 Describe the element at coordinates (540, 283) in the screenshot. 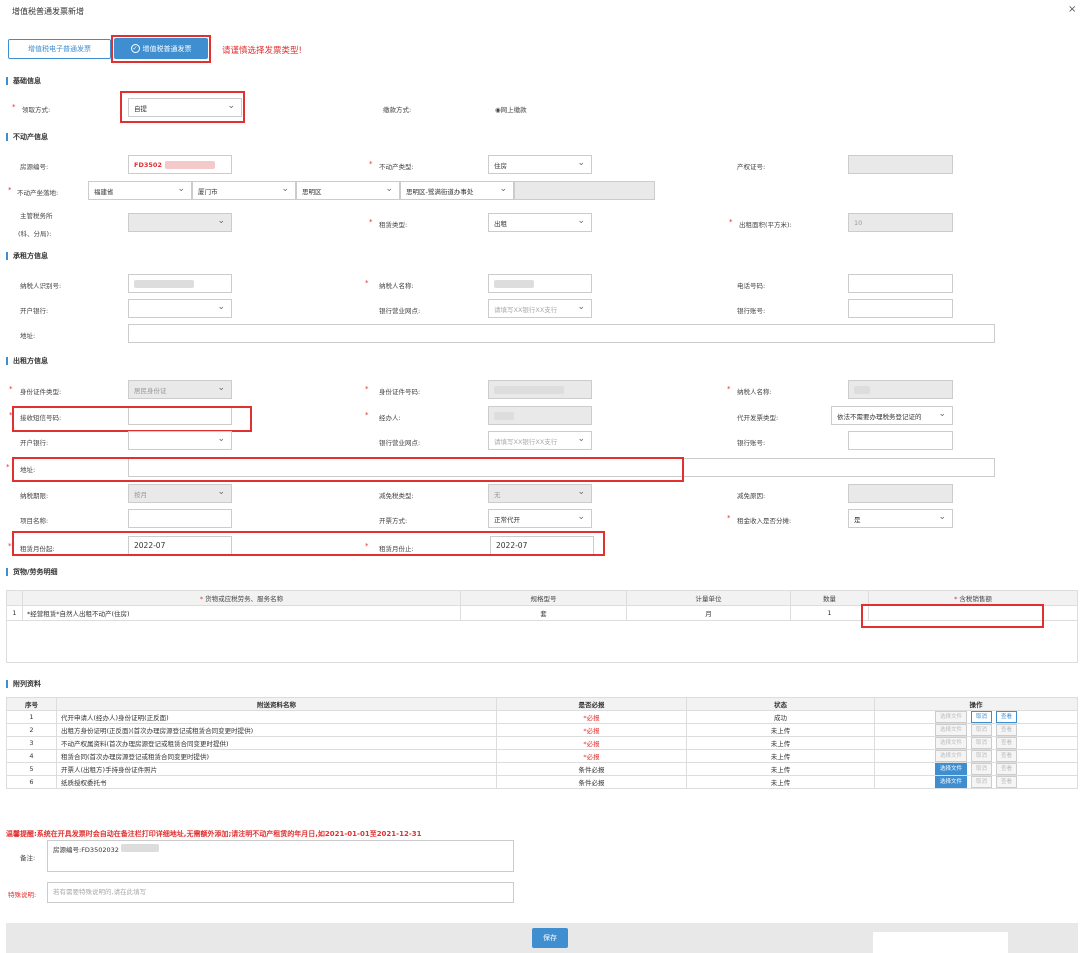

I see `lessee-name-input` at that location.